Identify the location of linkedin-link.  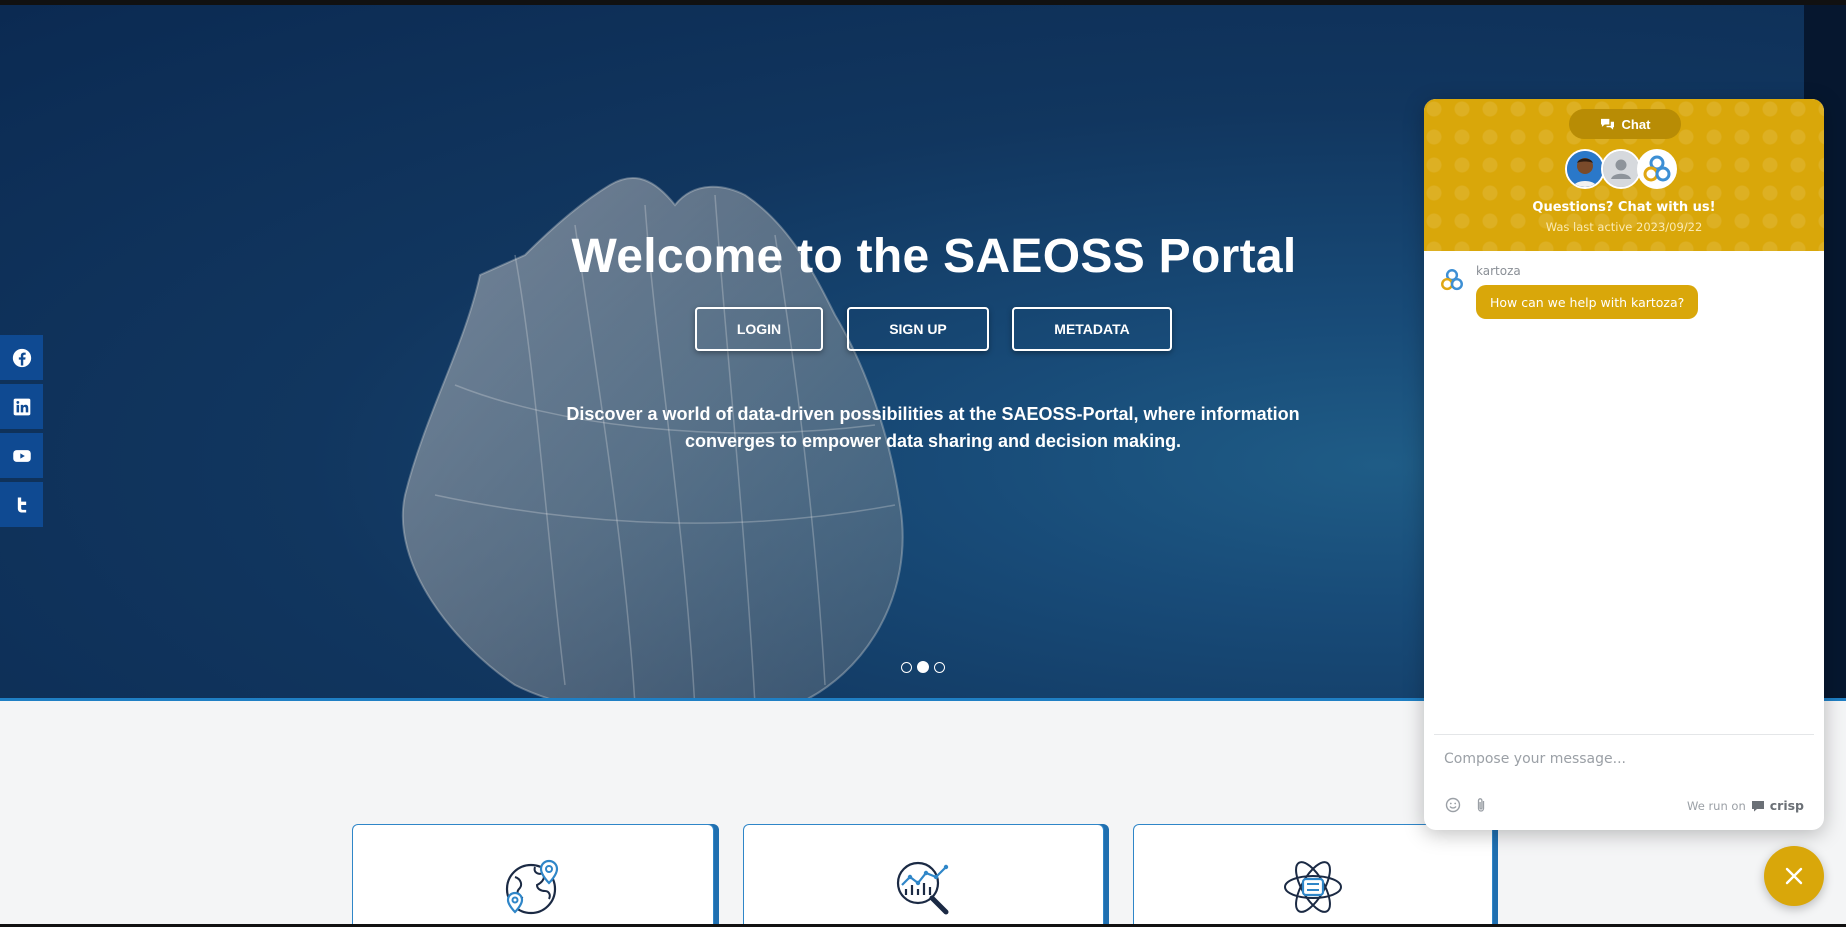
(21, 406).